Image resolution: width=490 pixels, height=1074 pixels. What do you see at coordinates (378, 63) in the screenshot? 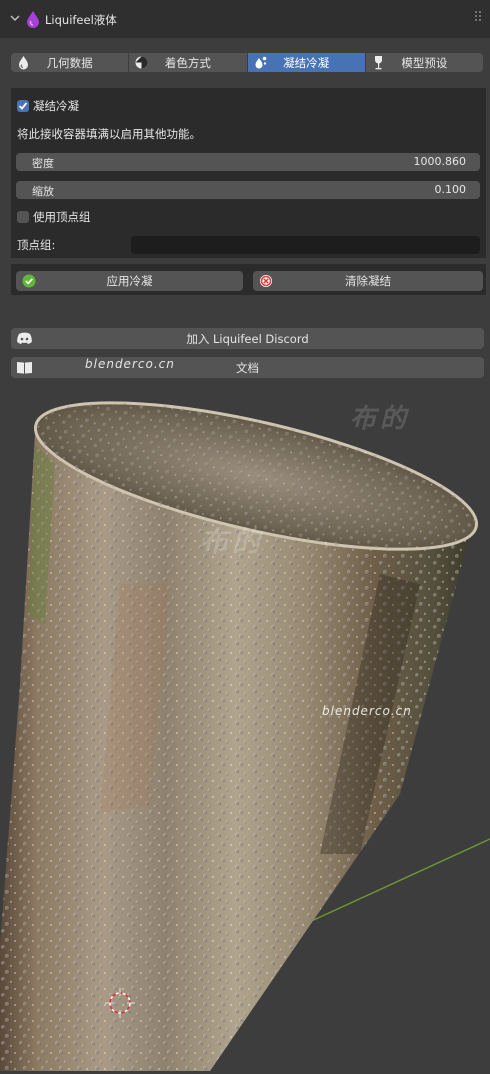
I see `wine-glass-icon` at bounding box center [378, 63].